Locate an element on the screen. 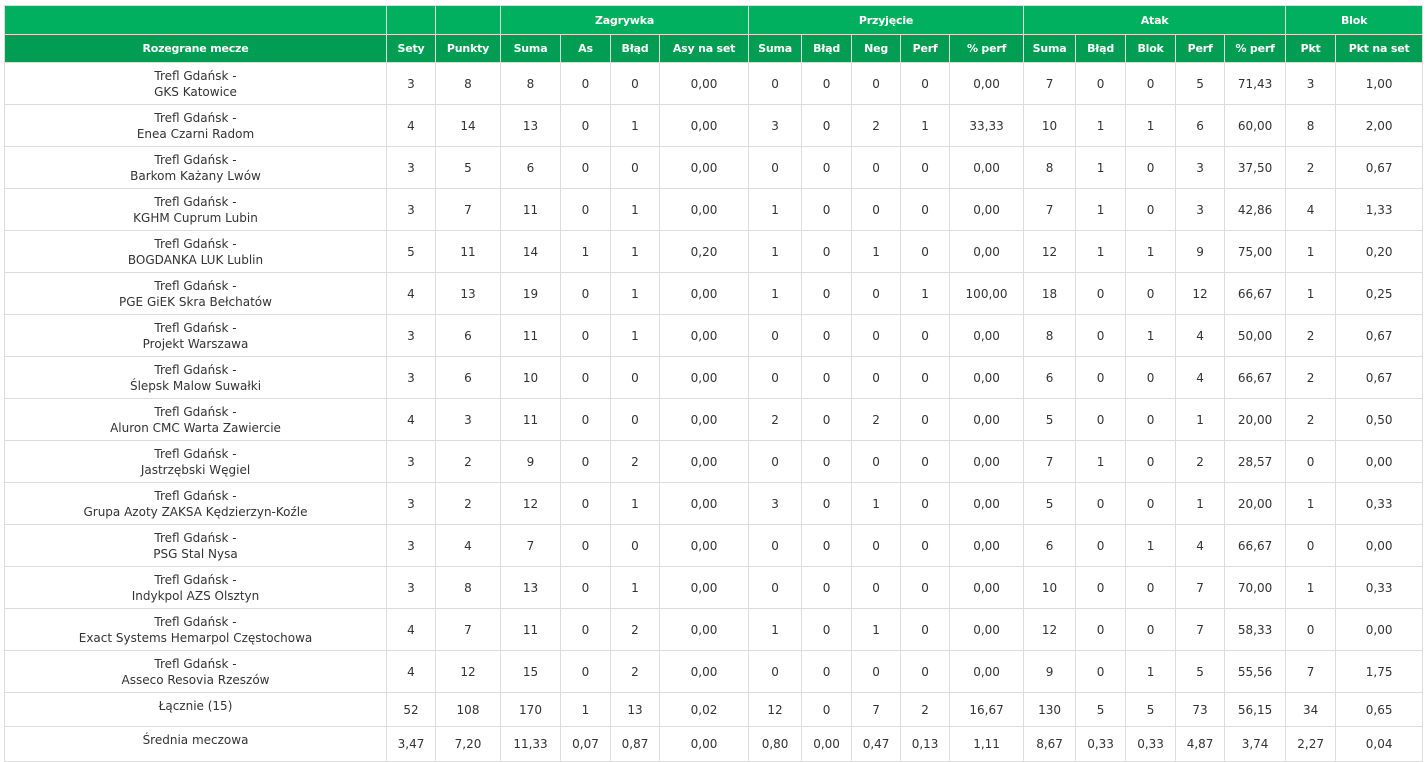  cell-attack-total: 6 is located at coordinates (1050, 545).